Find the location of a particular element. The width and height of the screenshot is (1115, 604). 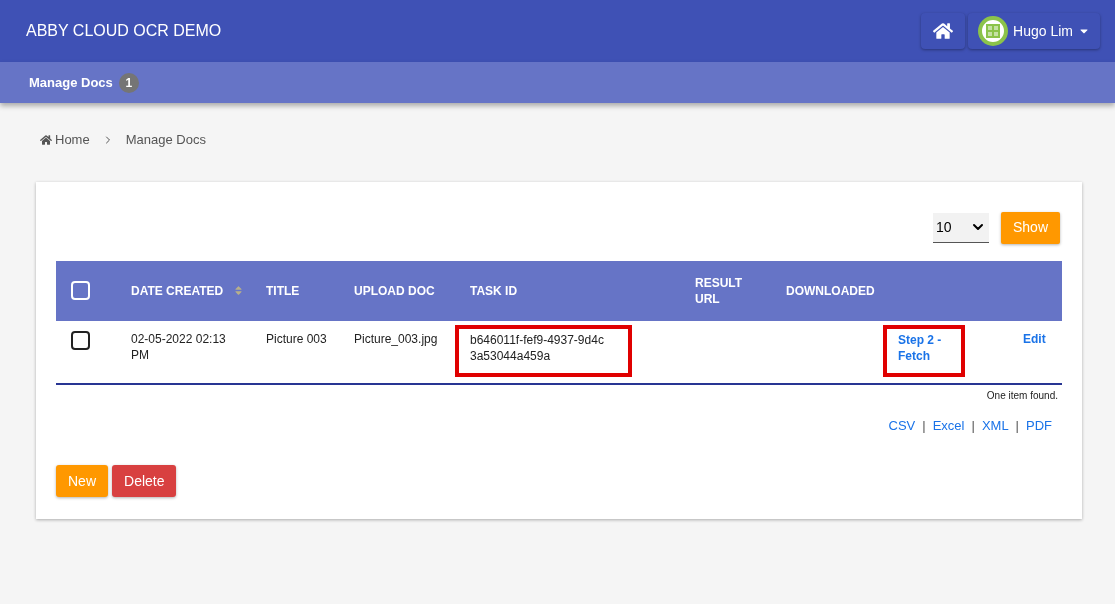

column-header: DATE CREATED is located at coordinates (177, 290).